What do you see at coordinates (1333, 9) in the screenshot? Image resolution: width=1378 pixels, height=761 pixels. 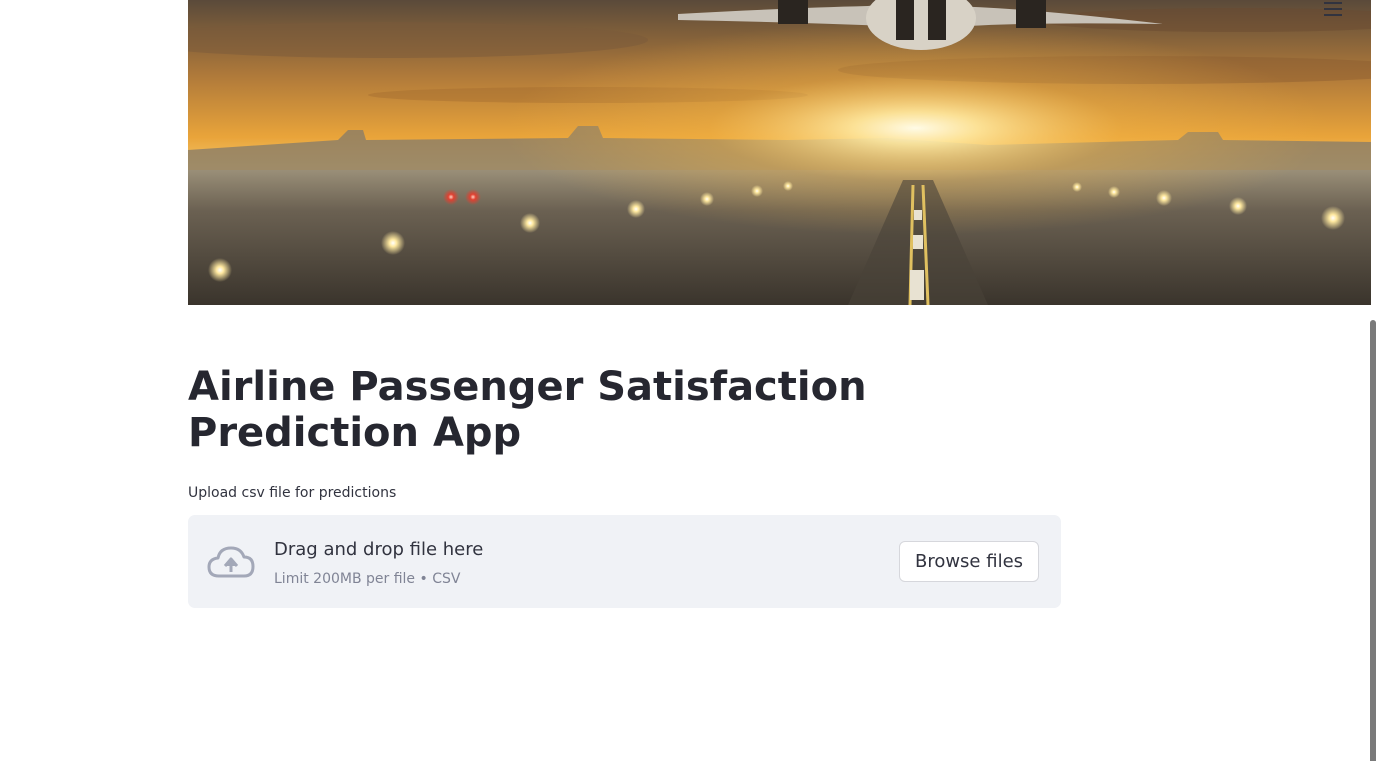 I see `hamburger-menu-icon` at bounding box center [1333, 9].